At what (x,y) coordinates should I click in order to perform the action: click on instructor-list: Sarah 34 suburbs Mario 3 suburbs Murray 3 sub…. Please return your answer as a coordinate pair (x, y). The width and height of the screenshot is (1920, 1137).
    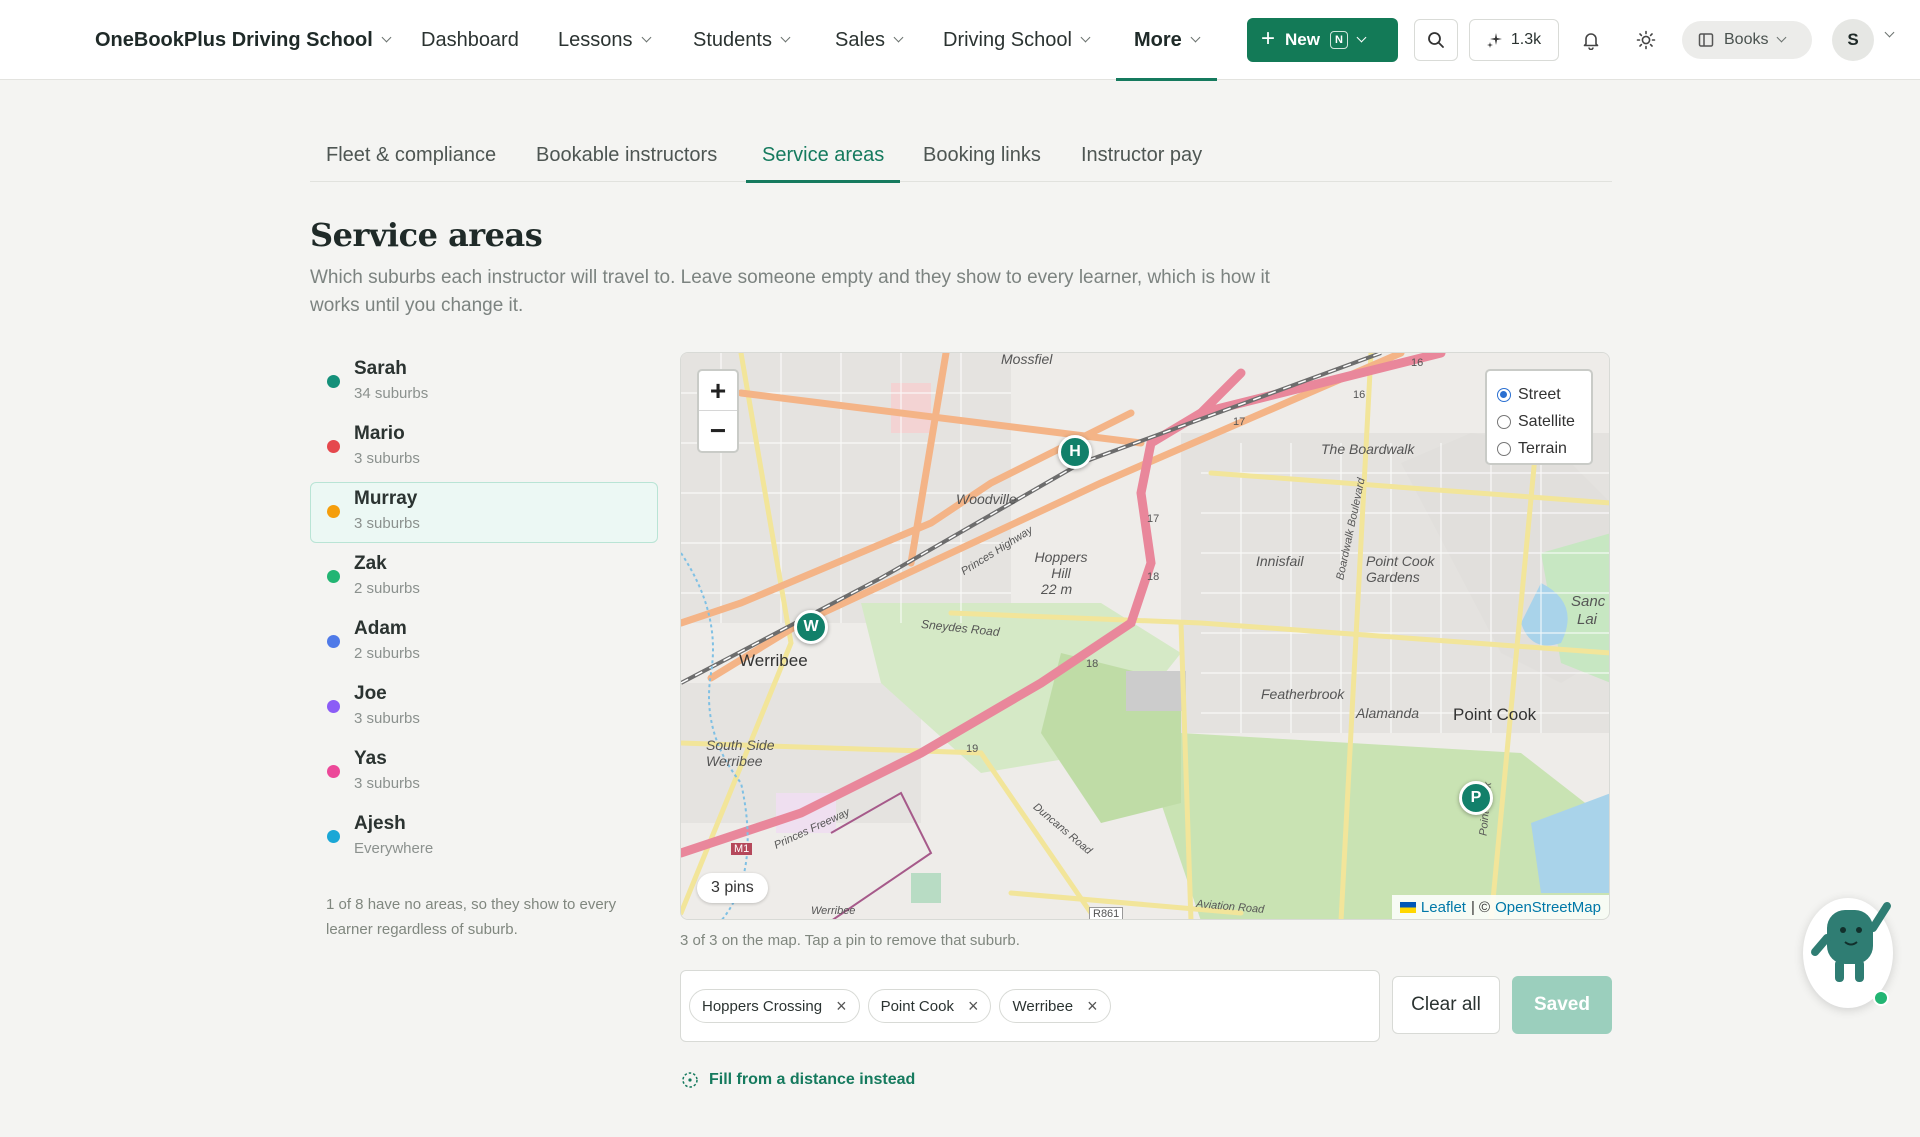
    Looking at the image, I should click on (484, 612).